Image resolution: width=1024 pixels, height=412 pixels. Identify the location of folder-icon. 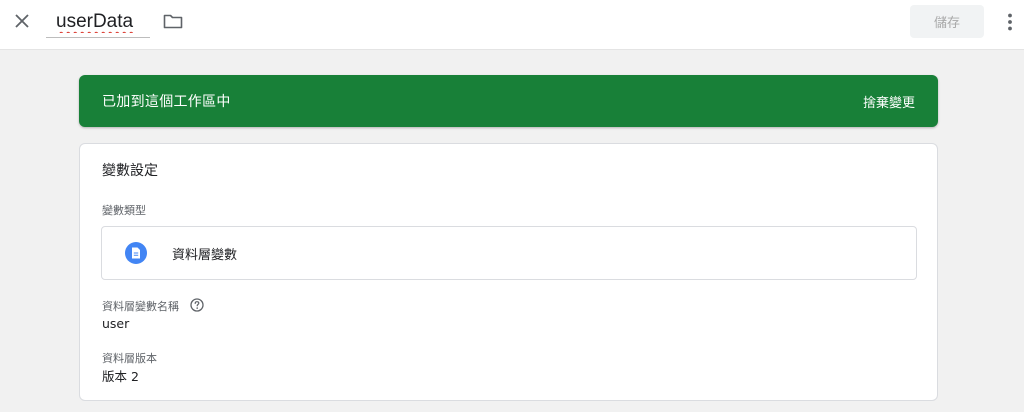
(173, 21).